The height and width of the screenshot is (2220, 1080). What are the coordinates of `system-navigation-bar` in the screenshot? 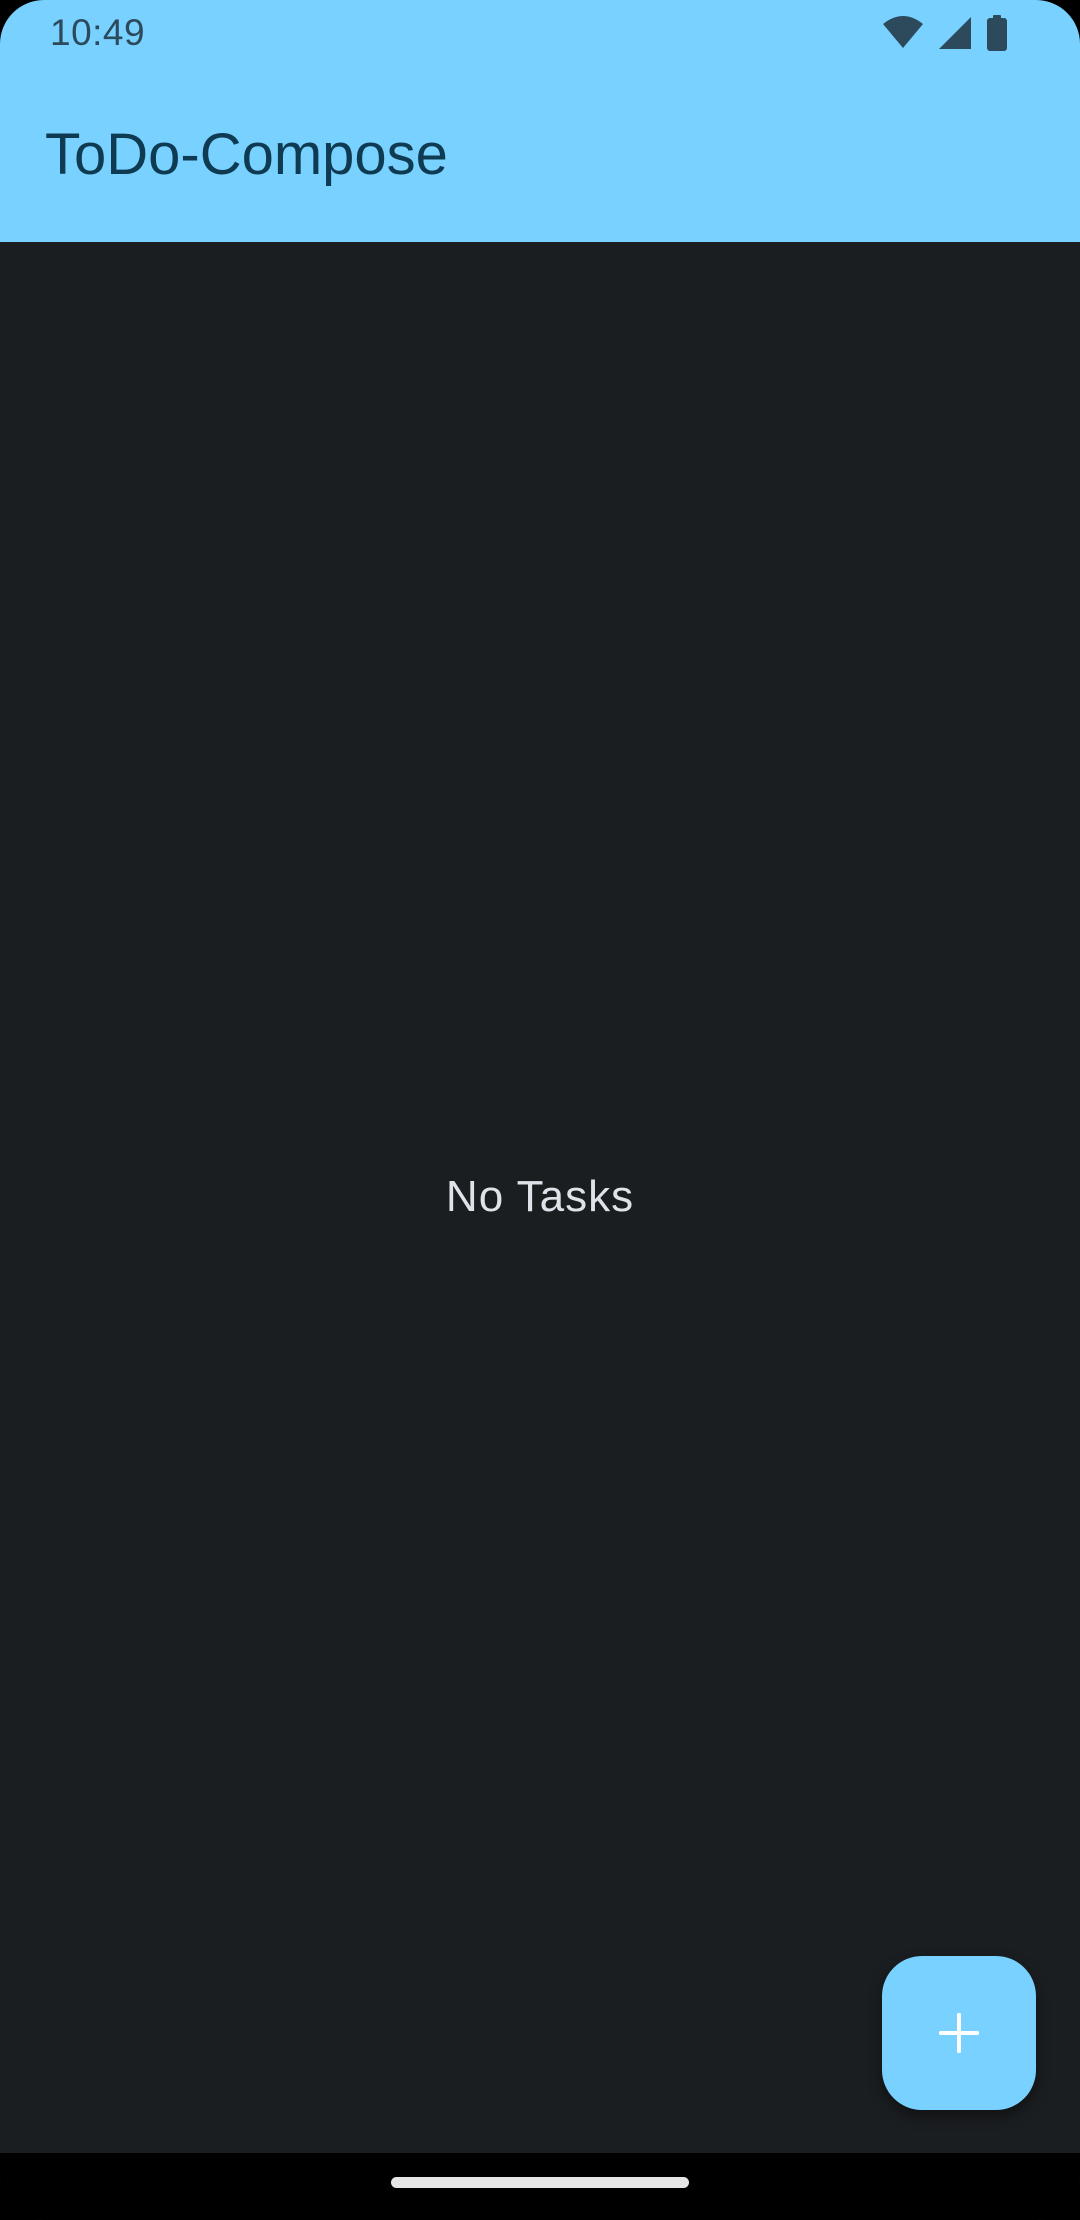 It's located at (540, 2186).